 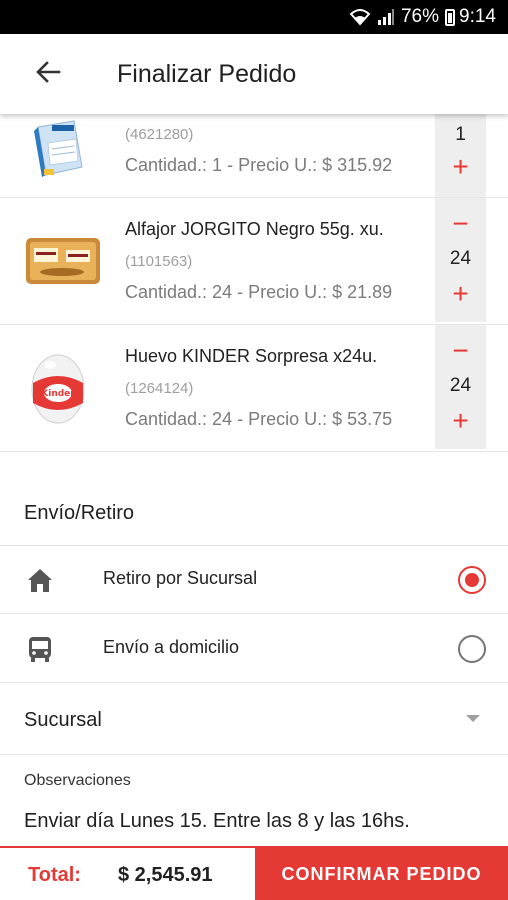 What do you see at coordinates (64, 262) in the screenshot?
I see `product-image-alfajor` at bounding box center [64, 262].